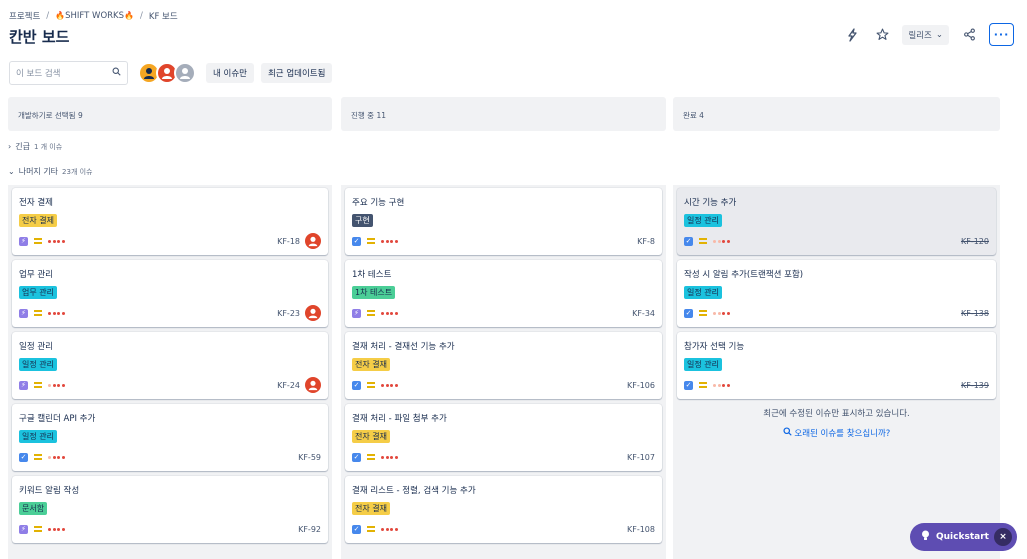 This screenshot has width=1027, height=559. Describe the element at coordinates (38, 220) in the screenshot. I see `epic-tag: 전자 결제` at that location.